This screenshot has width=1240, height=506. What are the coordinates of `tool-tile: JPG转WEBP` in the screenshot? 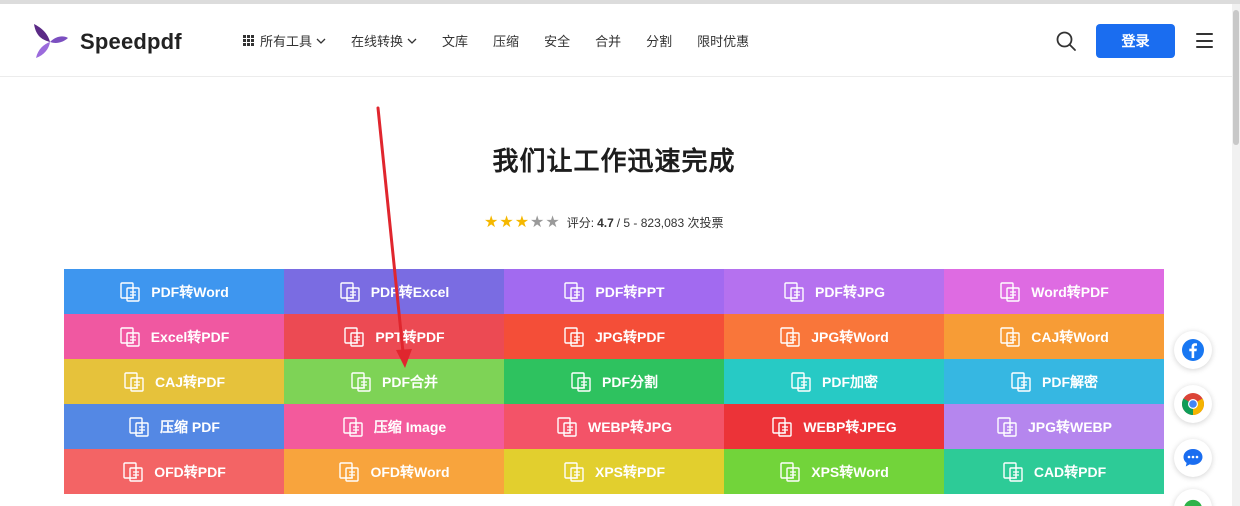 It's located at (1054, 426).